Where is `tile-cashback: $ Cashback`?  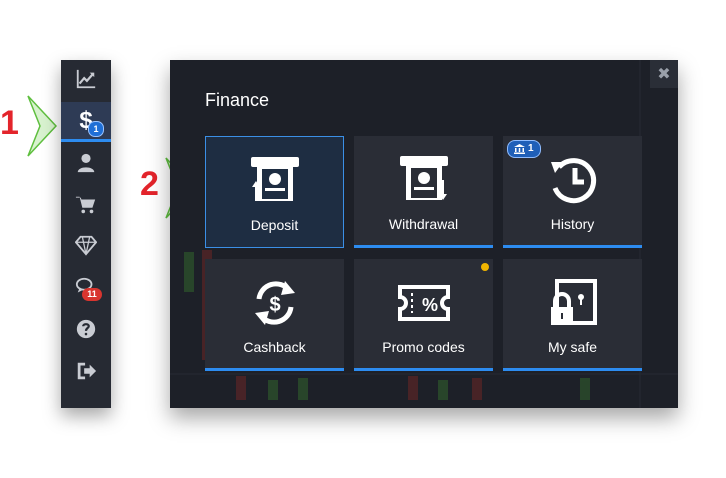
tile-cashback: $ Cashback is located at coordinates (274, 315).